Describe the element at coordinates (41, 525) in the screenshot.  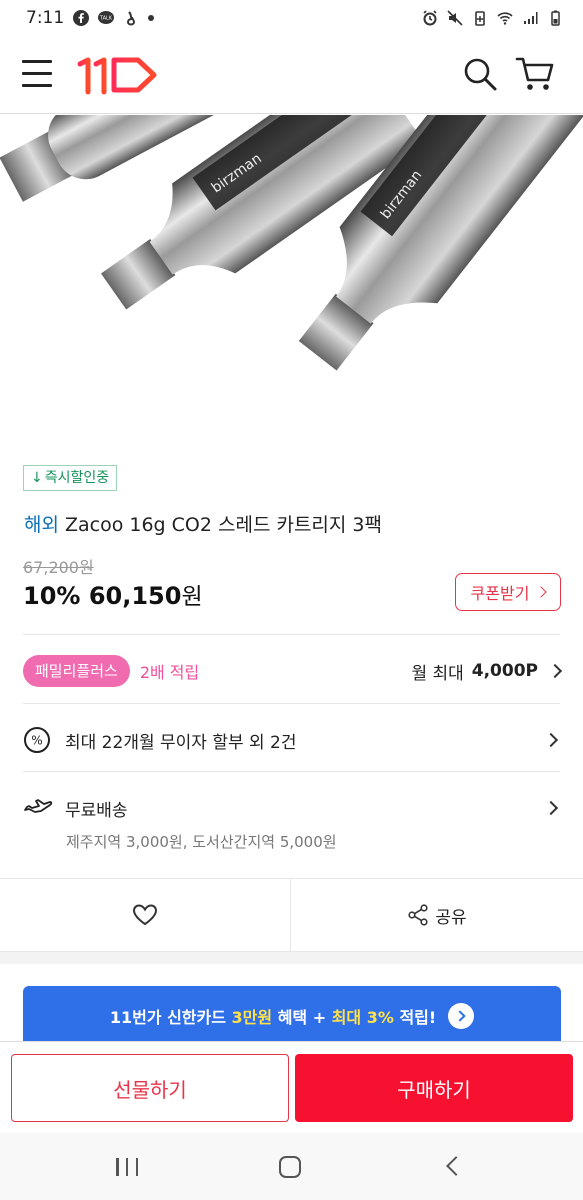
I see `overseas-tag: 해외` at that location.